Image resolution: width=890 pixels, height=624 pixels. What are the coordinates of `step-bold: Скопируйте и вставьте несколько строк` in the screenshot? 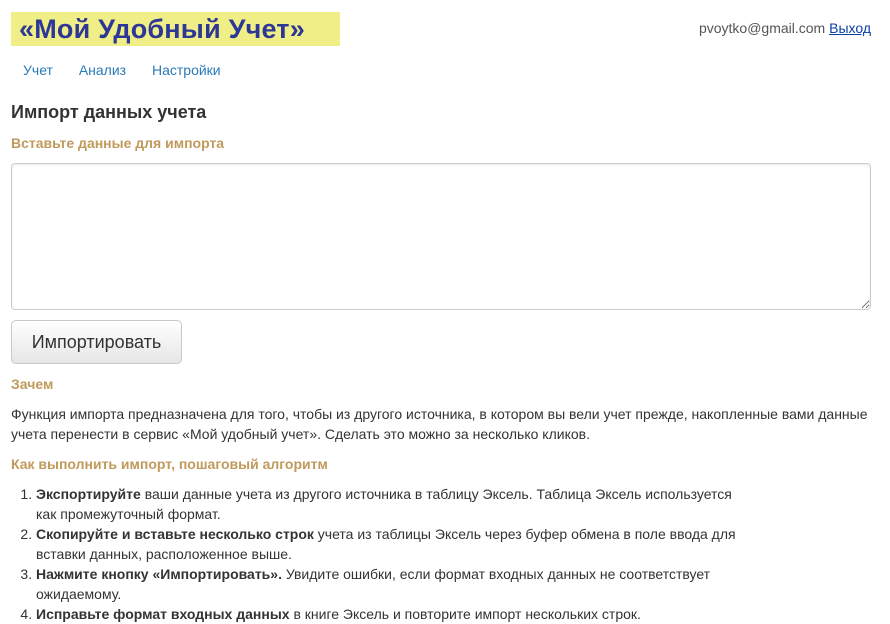 It's located at (175, 534).